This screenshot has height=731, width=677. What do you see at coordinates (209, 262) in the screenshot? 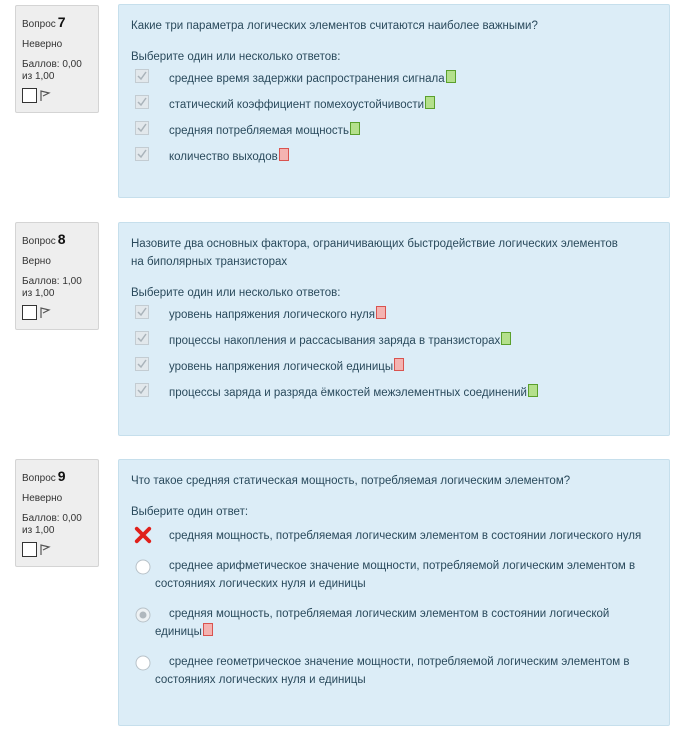
I see `question-text-line: на биполярных транзисторах` at bounding box center [209, 262].